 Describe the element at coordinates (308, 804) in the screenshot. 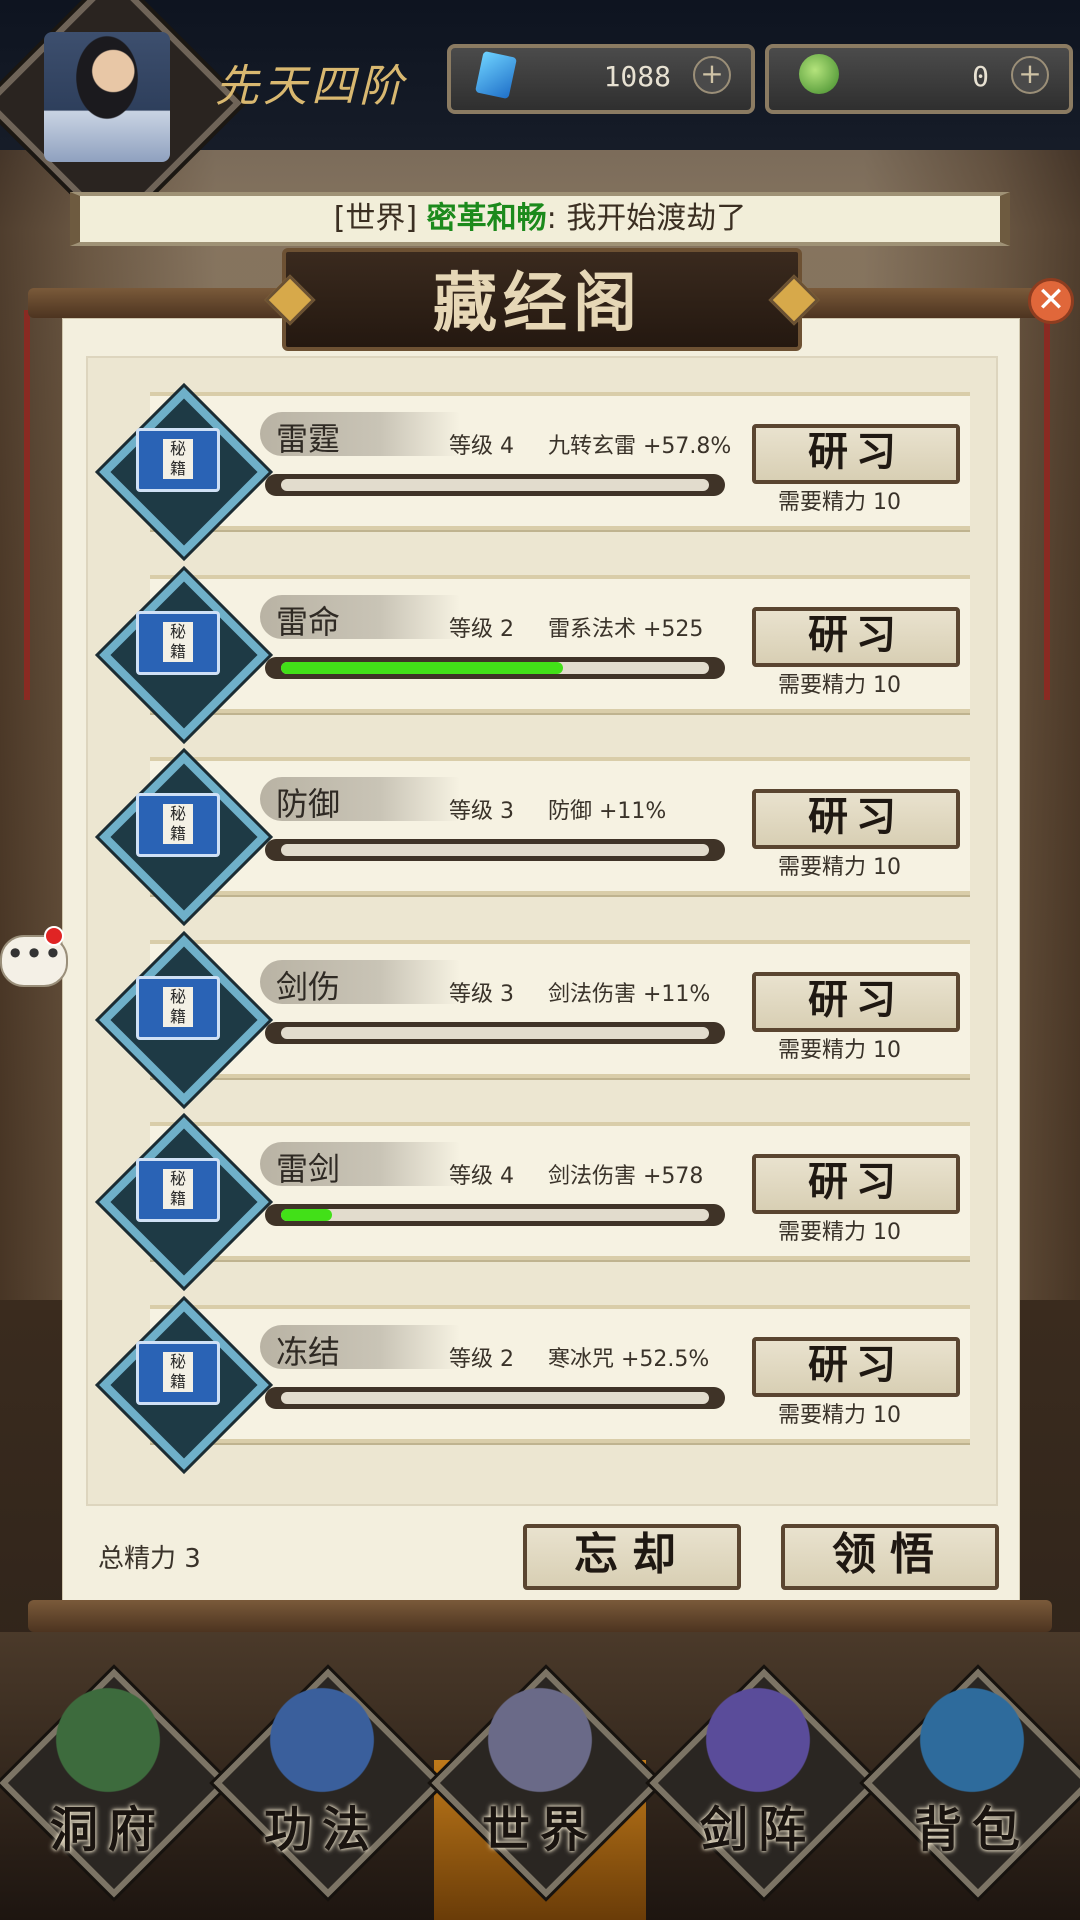

I see `skill-name: 防御` at that location.